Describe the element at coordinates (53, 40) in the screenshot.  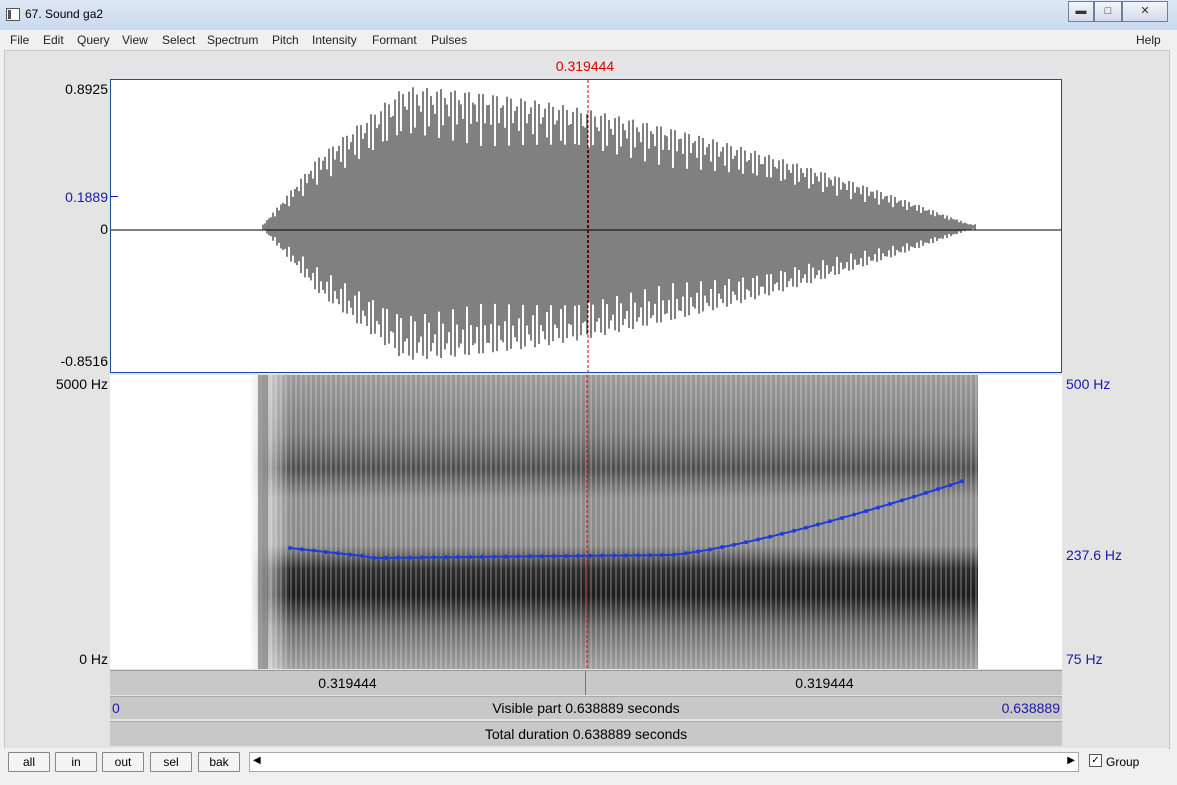
I see `menu-edit: Edit` at that location.